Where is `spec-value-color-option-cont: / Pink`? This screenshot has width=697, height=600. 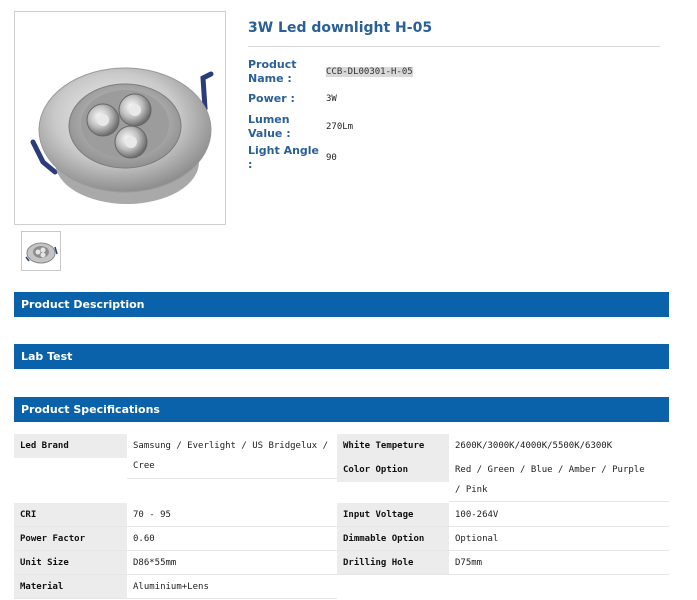
spec-value-color-option-cont: / Pink is located at coordinates (559, 490).